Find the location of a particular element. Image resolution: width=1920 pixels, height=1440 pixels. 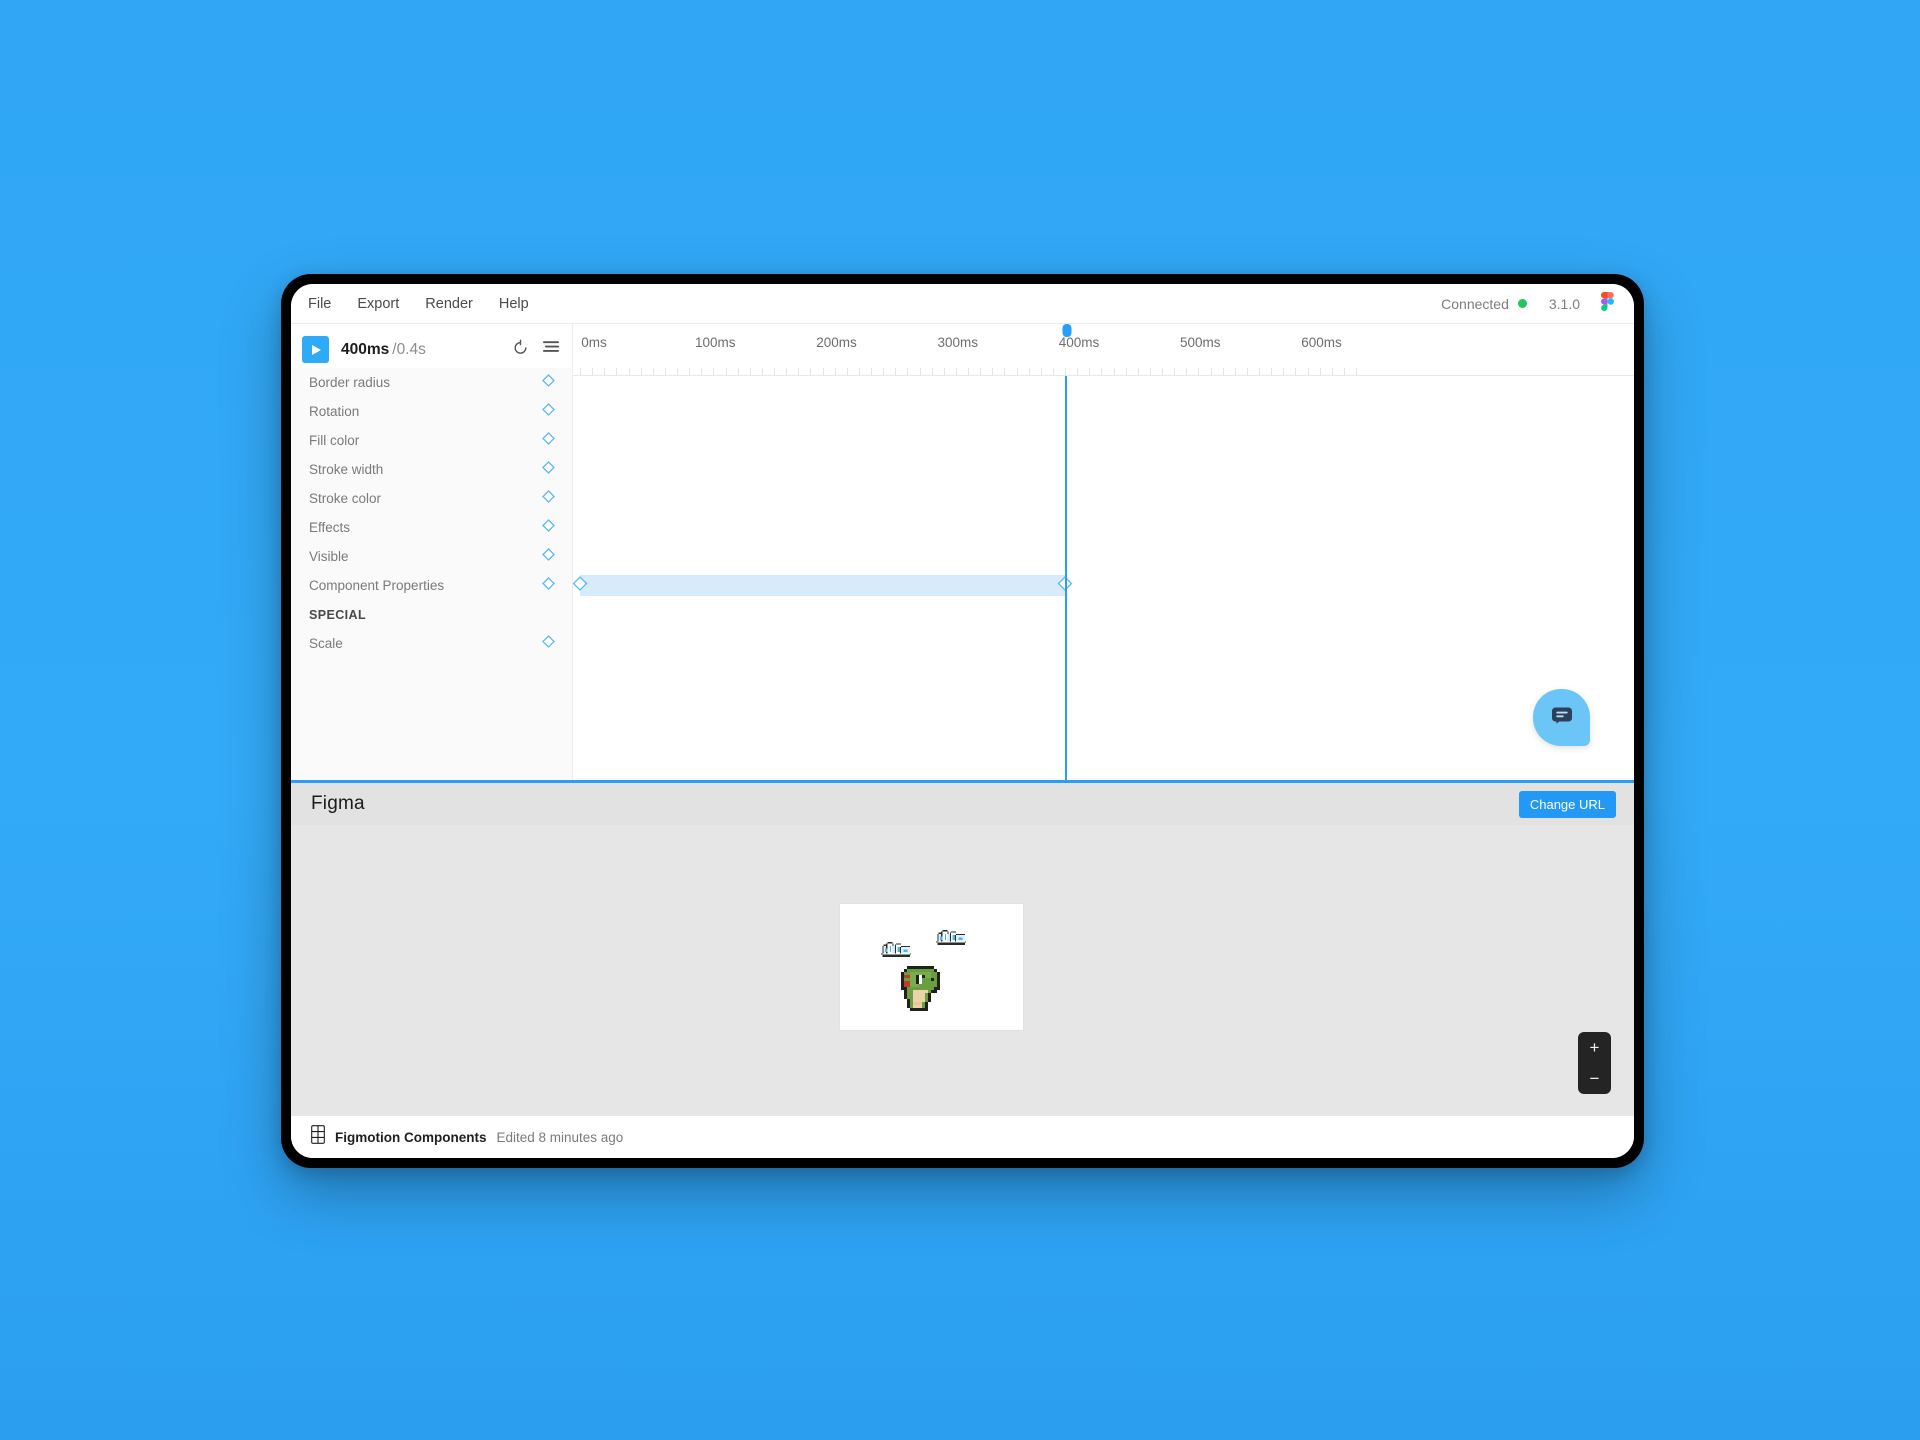

property-row-stroke-width: Stroke width is located at coordinates (431, 469).